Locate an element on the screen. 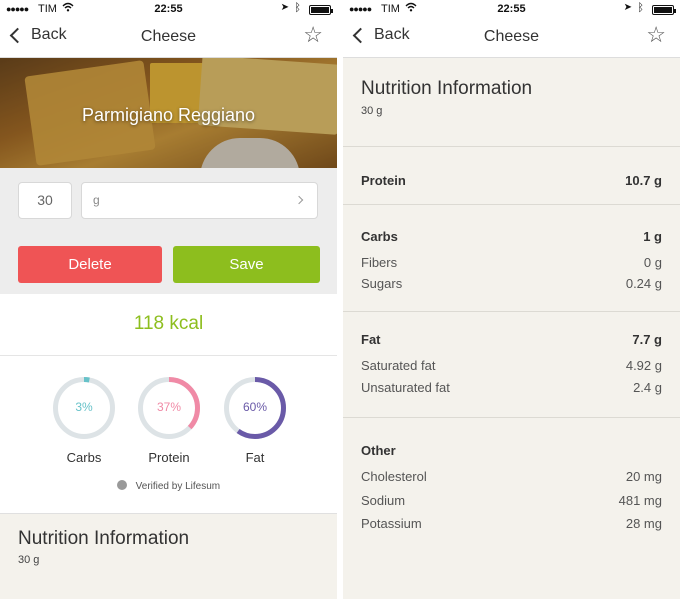 The height and width of the screenshot is (599, 680). macro-protein: 37% Protein is located at coordinates (169, 420).